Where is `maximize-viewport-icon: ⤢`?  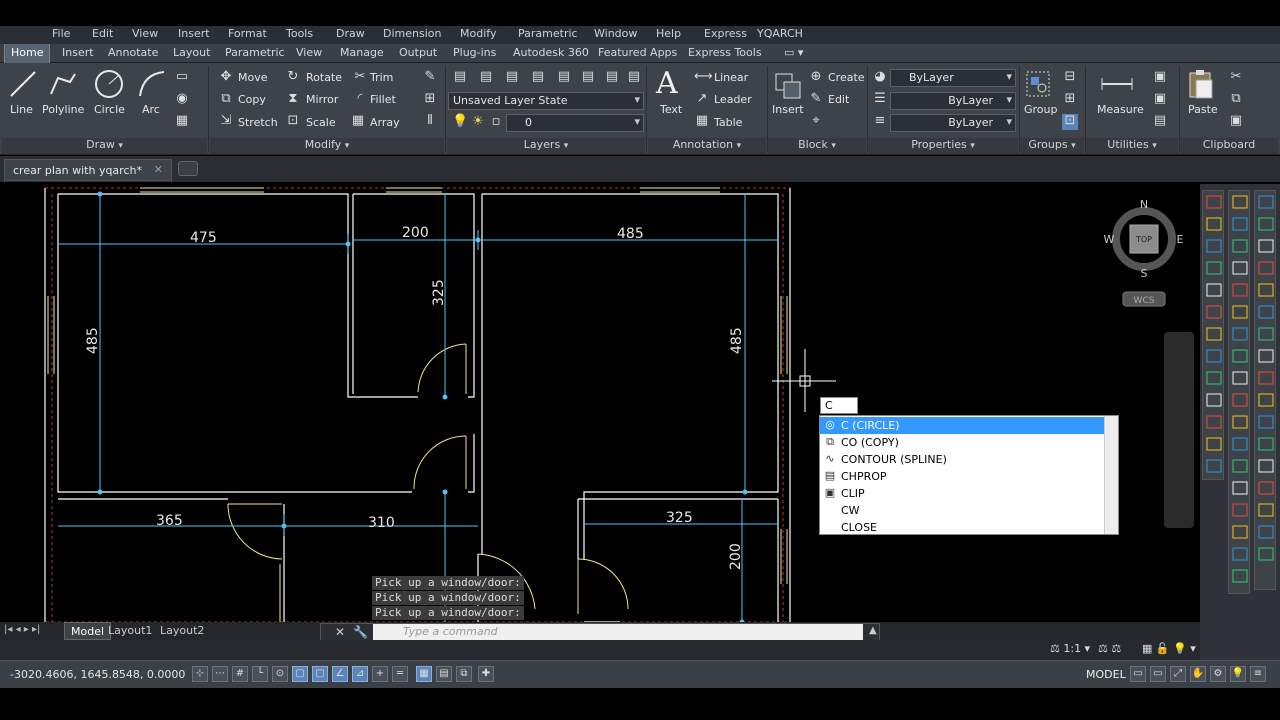
maximize-viewport-icon: ⤢ is located at coordinates (1178, 674).